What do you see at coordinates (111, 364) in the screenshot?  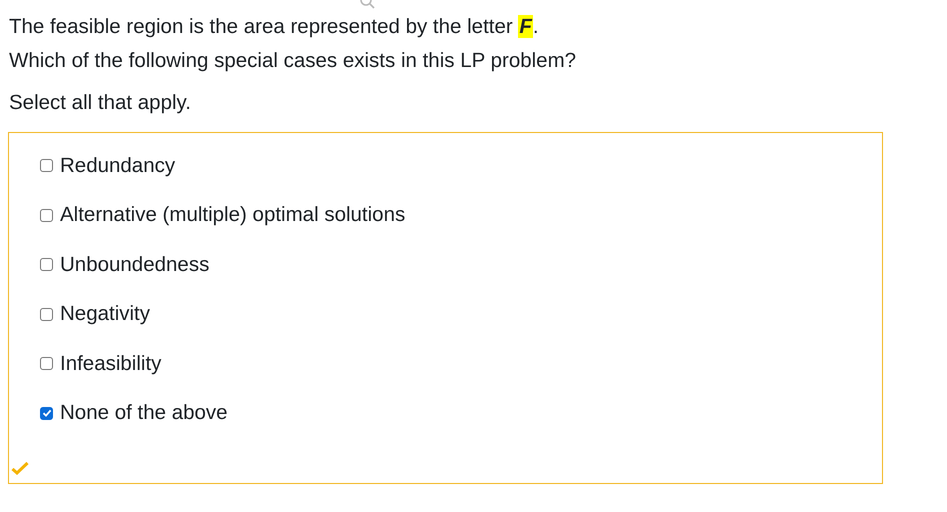 I see `option-label: Infeasibility` at bounding box center [111, 364].